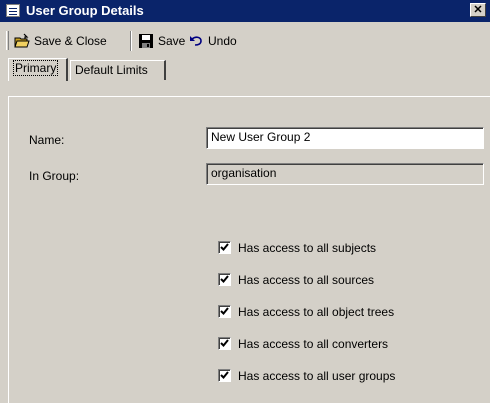 This screenshot has height=403, width=490. I want to click on tab-primary: Primary, so click(38, 69).